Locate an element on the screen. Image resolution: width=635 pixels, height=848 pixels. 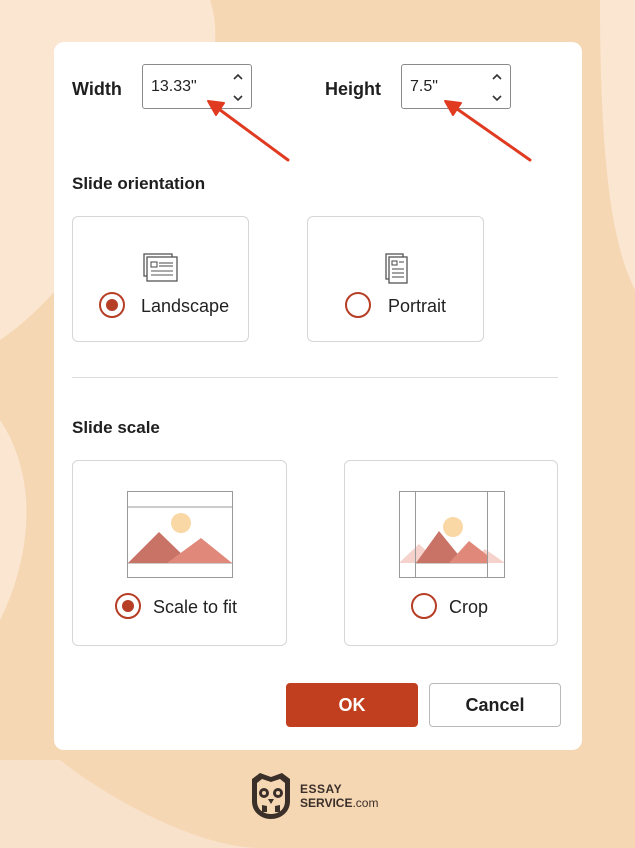
brand-name: SERVICE is located at coordinates (326, 803).